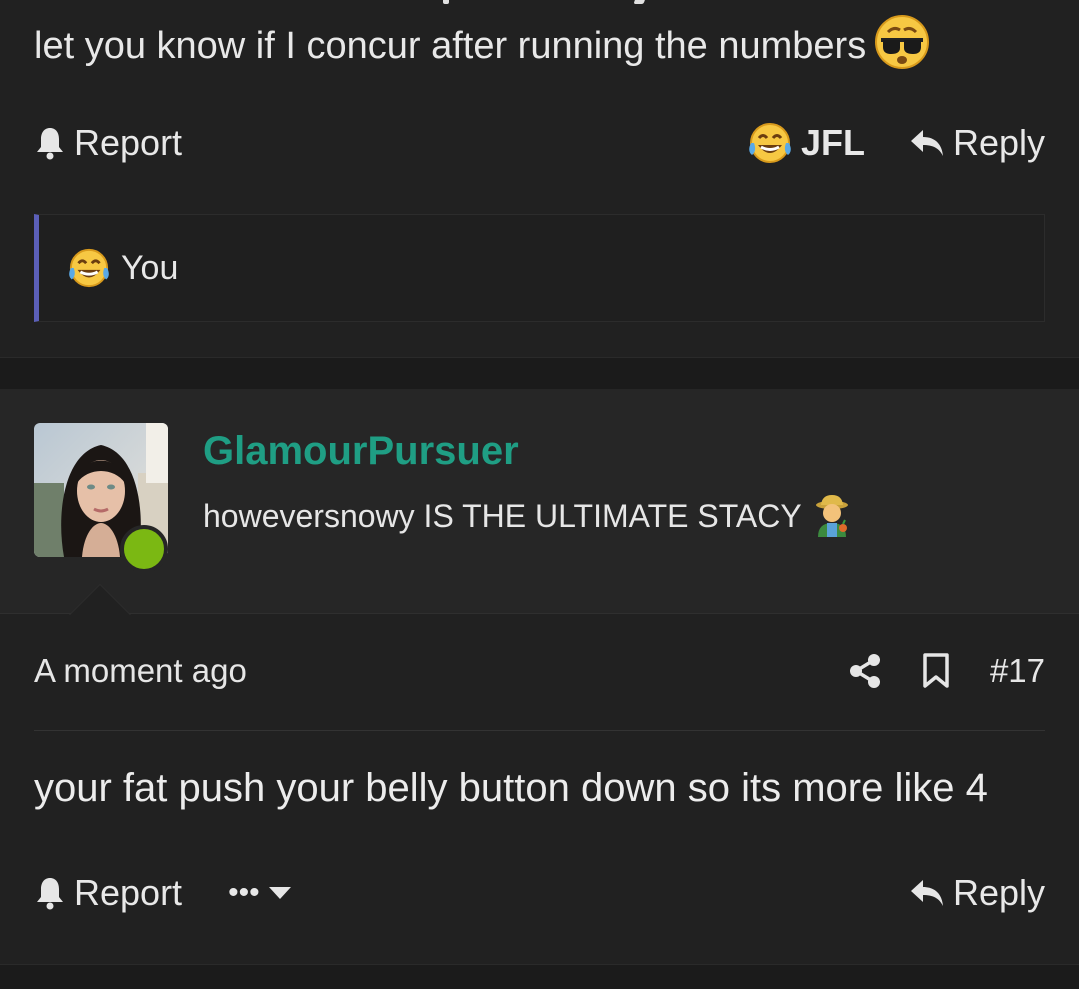  Describe the element at coordinates (100, 600) in the screenshot. I see `message-pointer` at that location.